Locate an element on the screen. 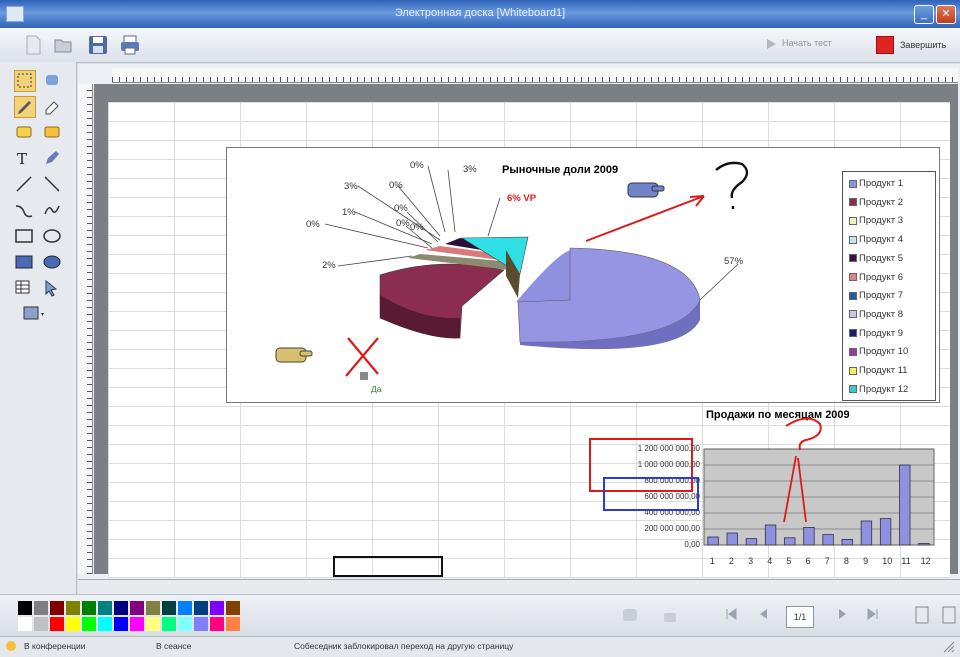 The image size is (960, 657). resize-grip-icon is located at coordinates (949, 647).